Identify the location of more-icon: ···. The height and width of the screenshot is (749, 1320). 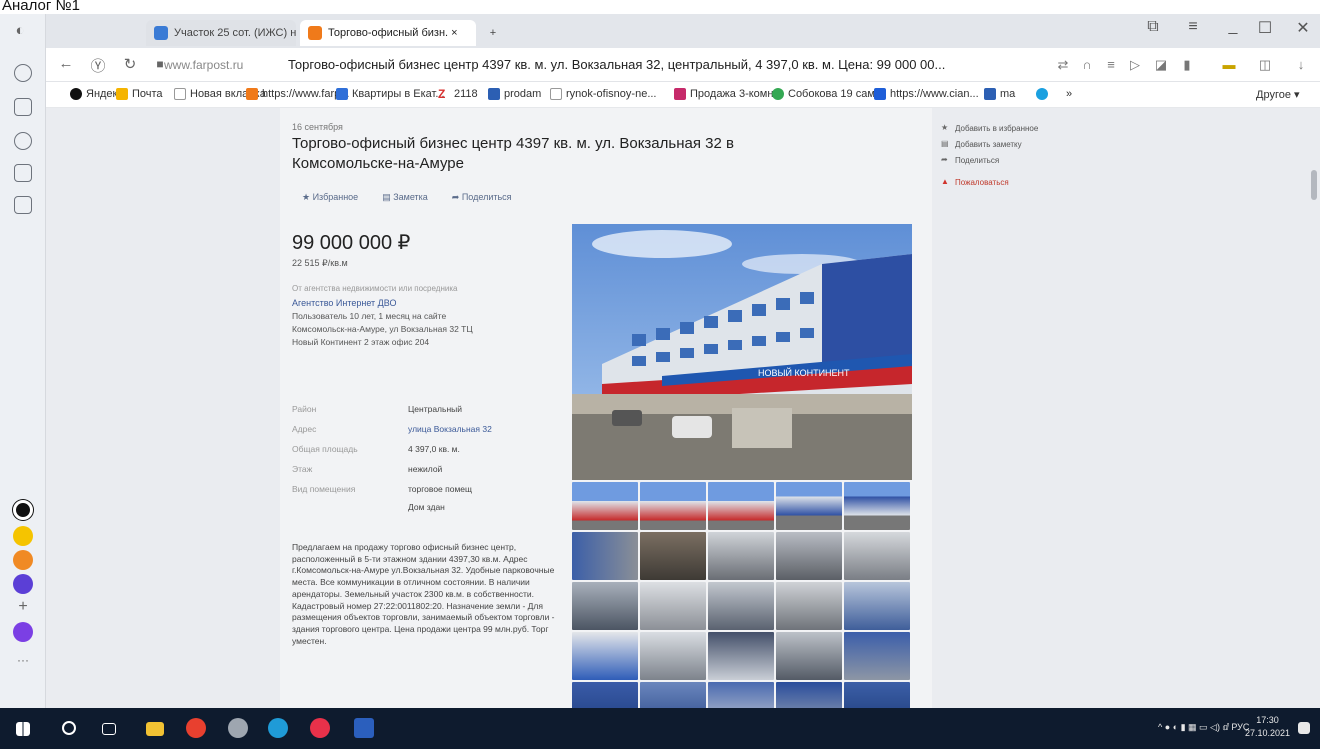
(23, 664).